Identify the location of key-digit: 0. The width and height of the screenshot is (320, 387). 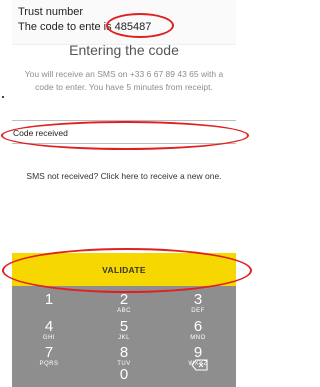
(124, 374).